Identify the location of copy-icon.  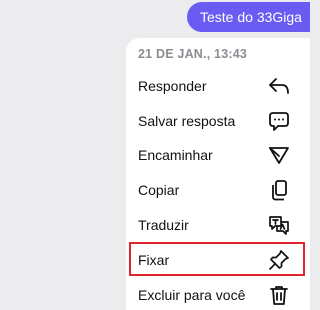
(279, 190).